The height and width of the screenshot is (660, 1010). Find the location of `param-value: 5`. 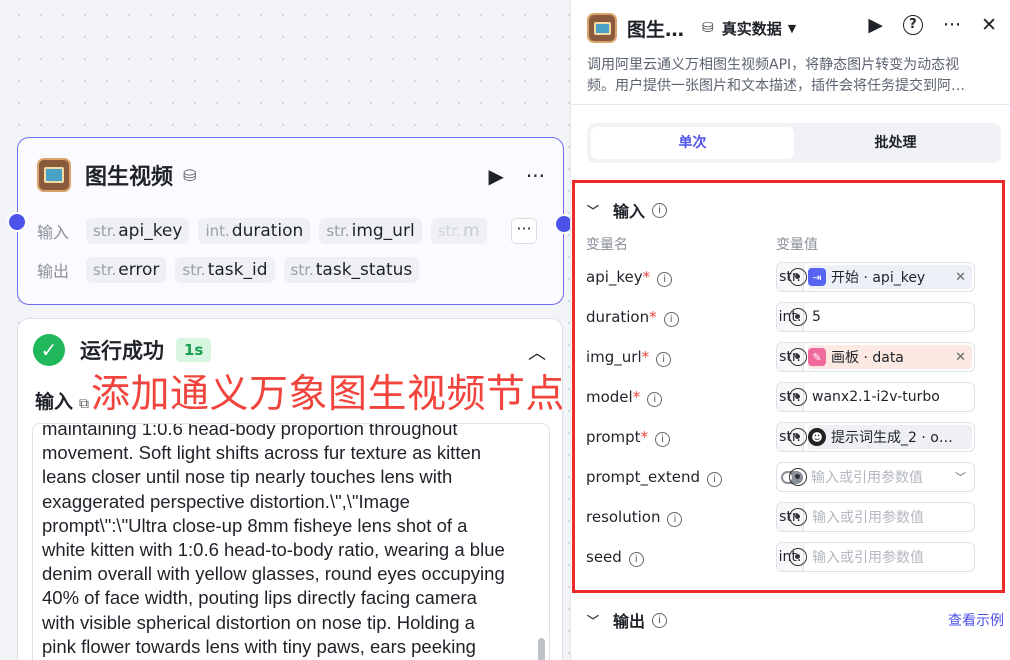

param-value: 5 is located at coordinates (816, 317).